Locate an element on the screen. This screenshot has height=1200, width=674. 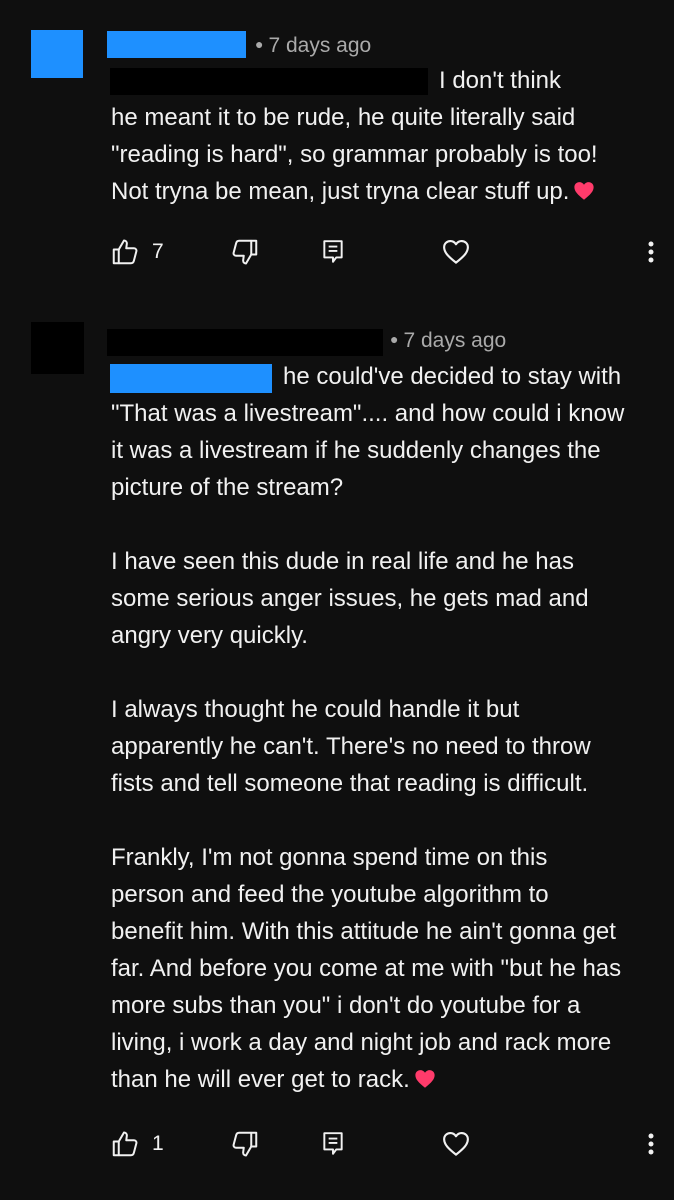
like-count: 1 is located at coordinates (158, 1143).